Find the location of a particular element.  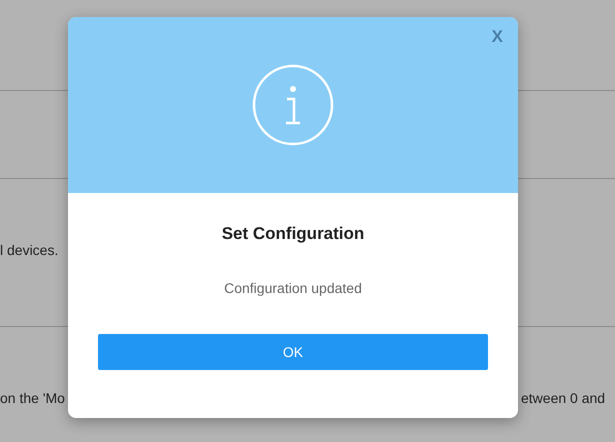

body-text: l devices. is located at coordinates (29, 250).